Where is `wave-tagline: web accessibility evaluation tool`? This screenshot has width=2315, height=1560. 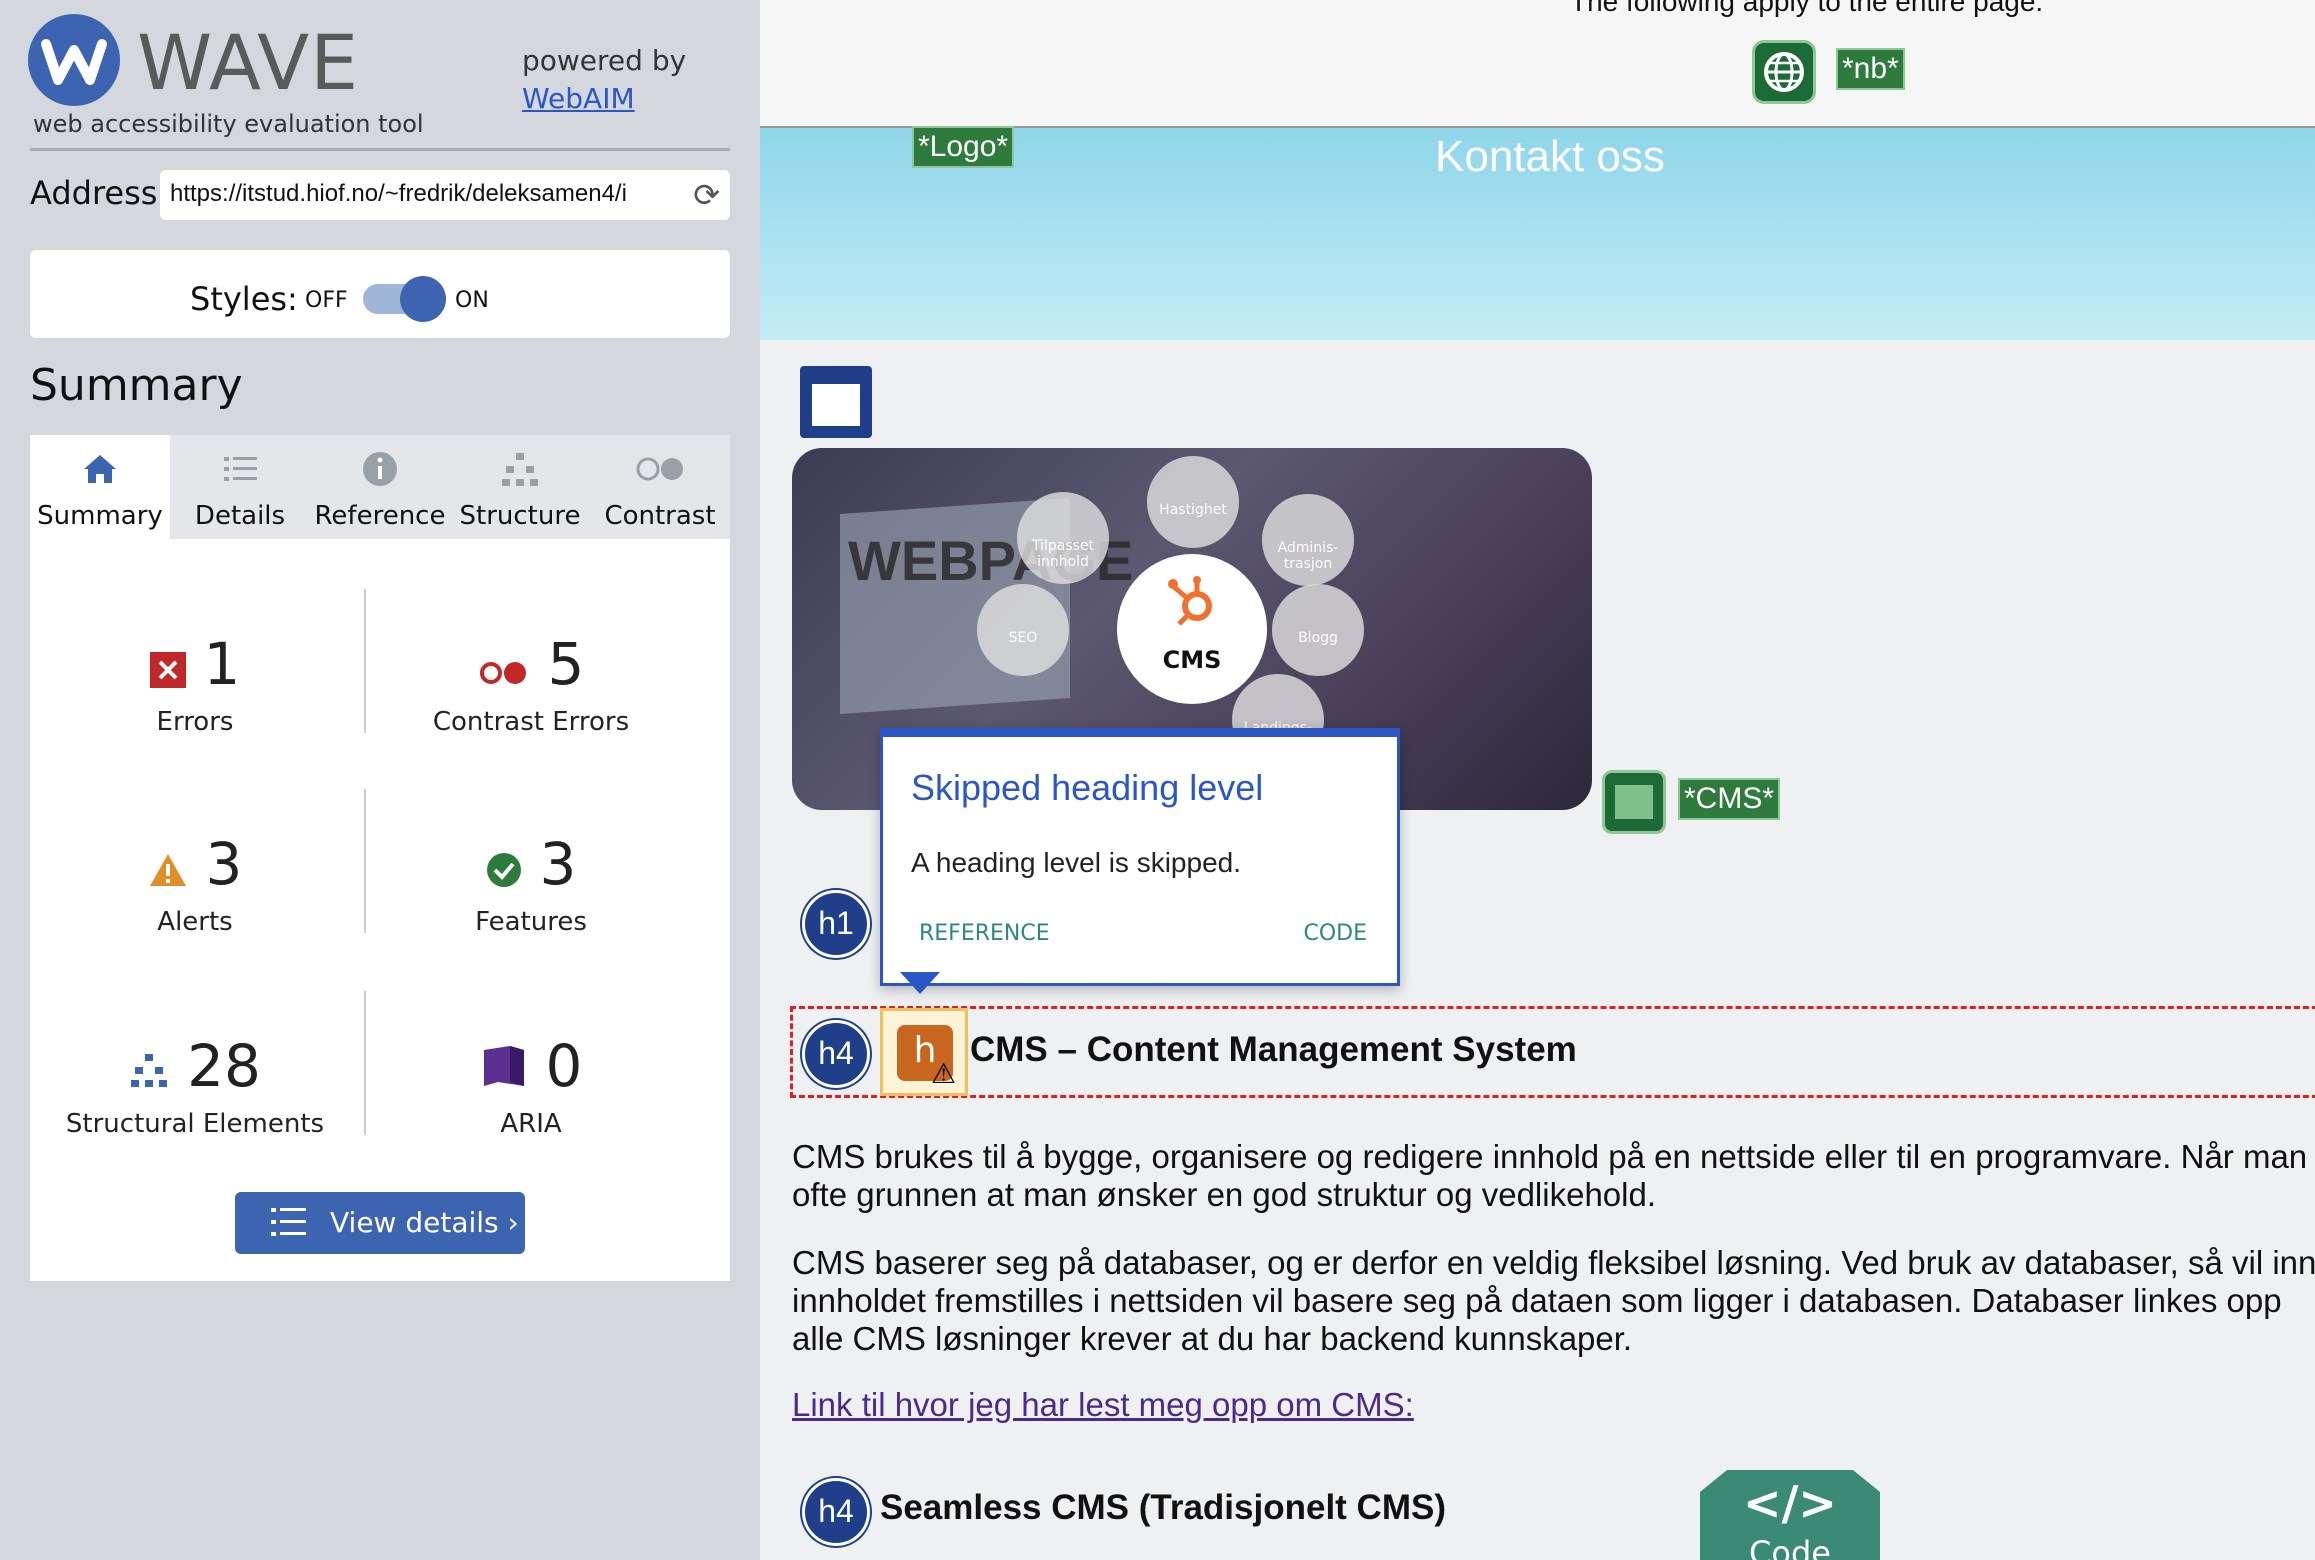
wave-tagline: web accessibility evaluation tool is located at coordinates (228, 124).